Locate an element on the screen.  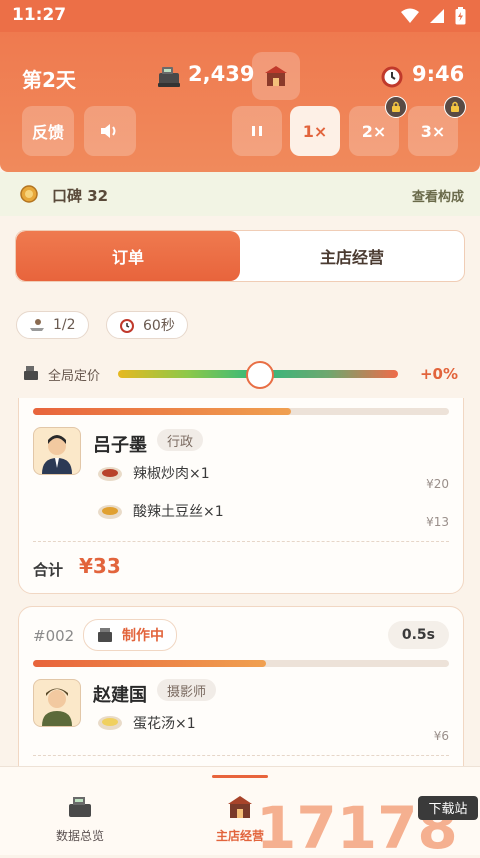
sound-toggle-button is located at coordinates (110, 131).